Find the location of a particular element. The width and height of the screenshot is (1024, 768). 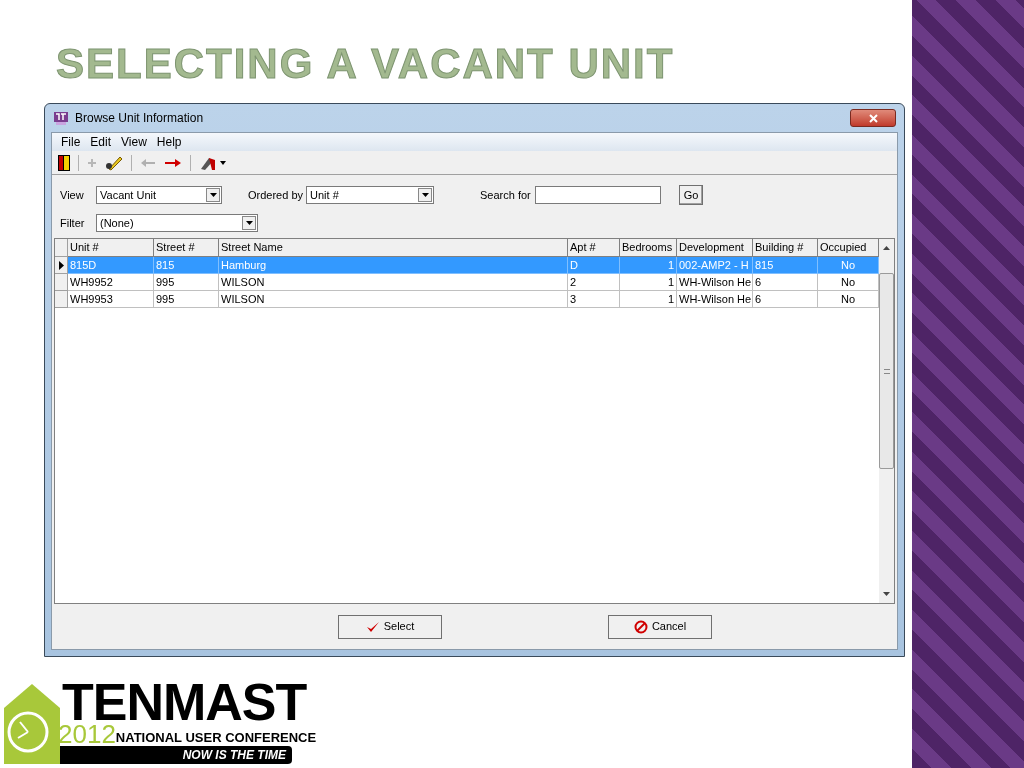

column-header: Occupied is located at coordinates (848, 248).